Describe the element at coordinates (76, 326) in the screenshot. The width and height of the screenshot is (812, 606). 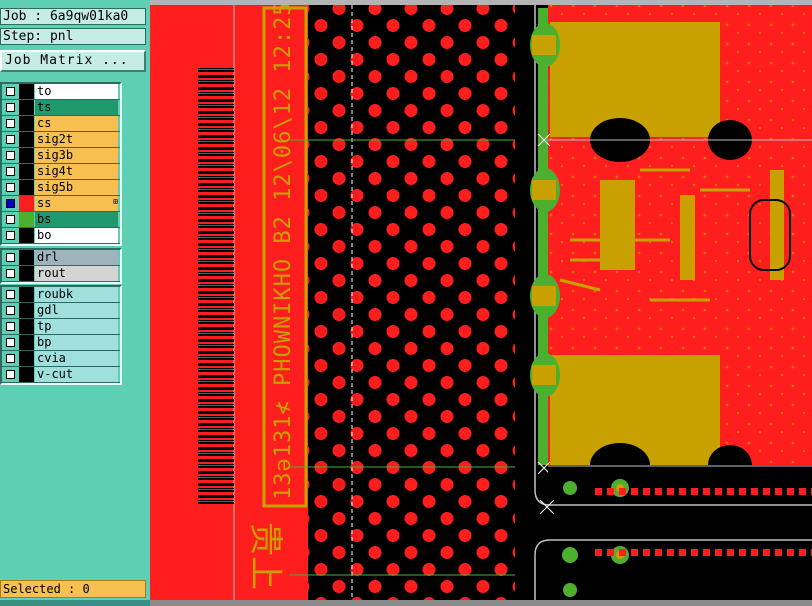
I see `layer-name: tp` at that location.